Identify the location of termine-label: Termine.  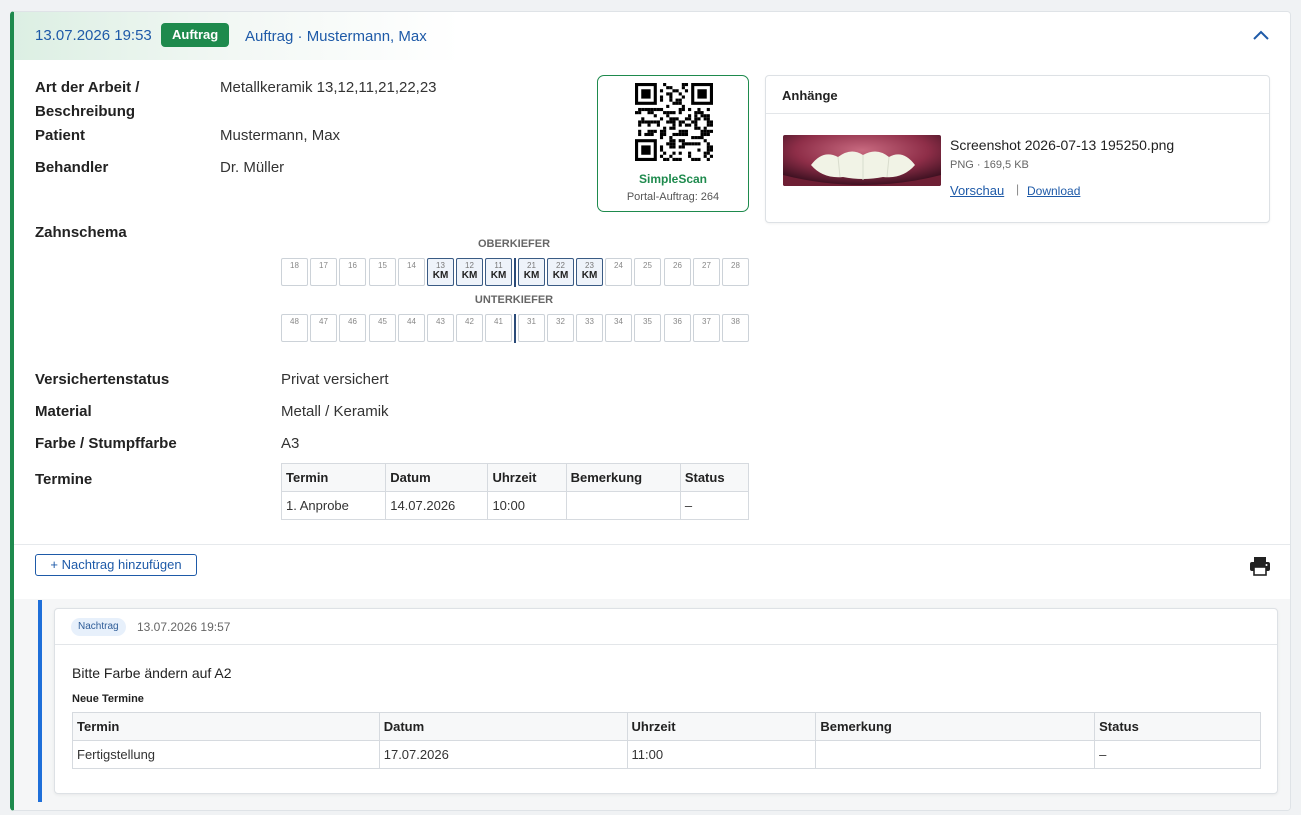
(64, 479).